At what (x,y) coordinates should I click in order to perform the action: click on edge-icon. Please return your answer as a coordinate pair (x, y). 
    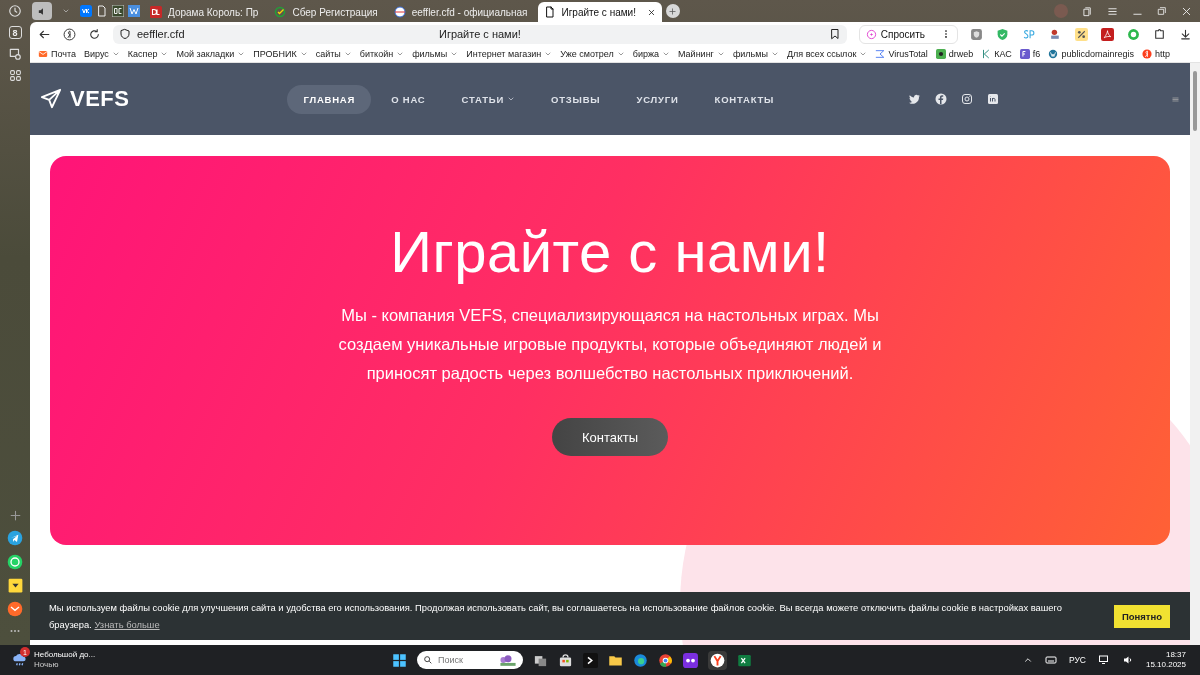
    Looking at the image, I should click on (640, 660).